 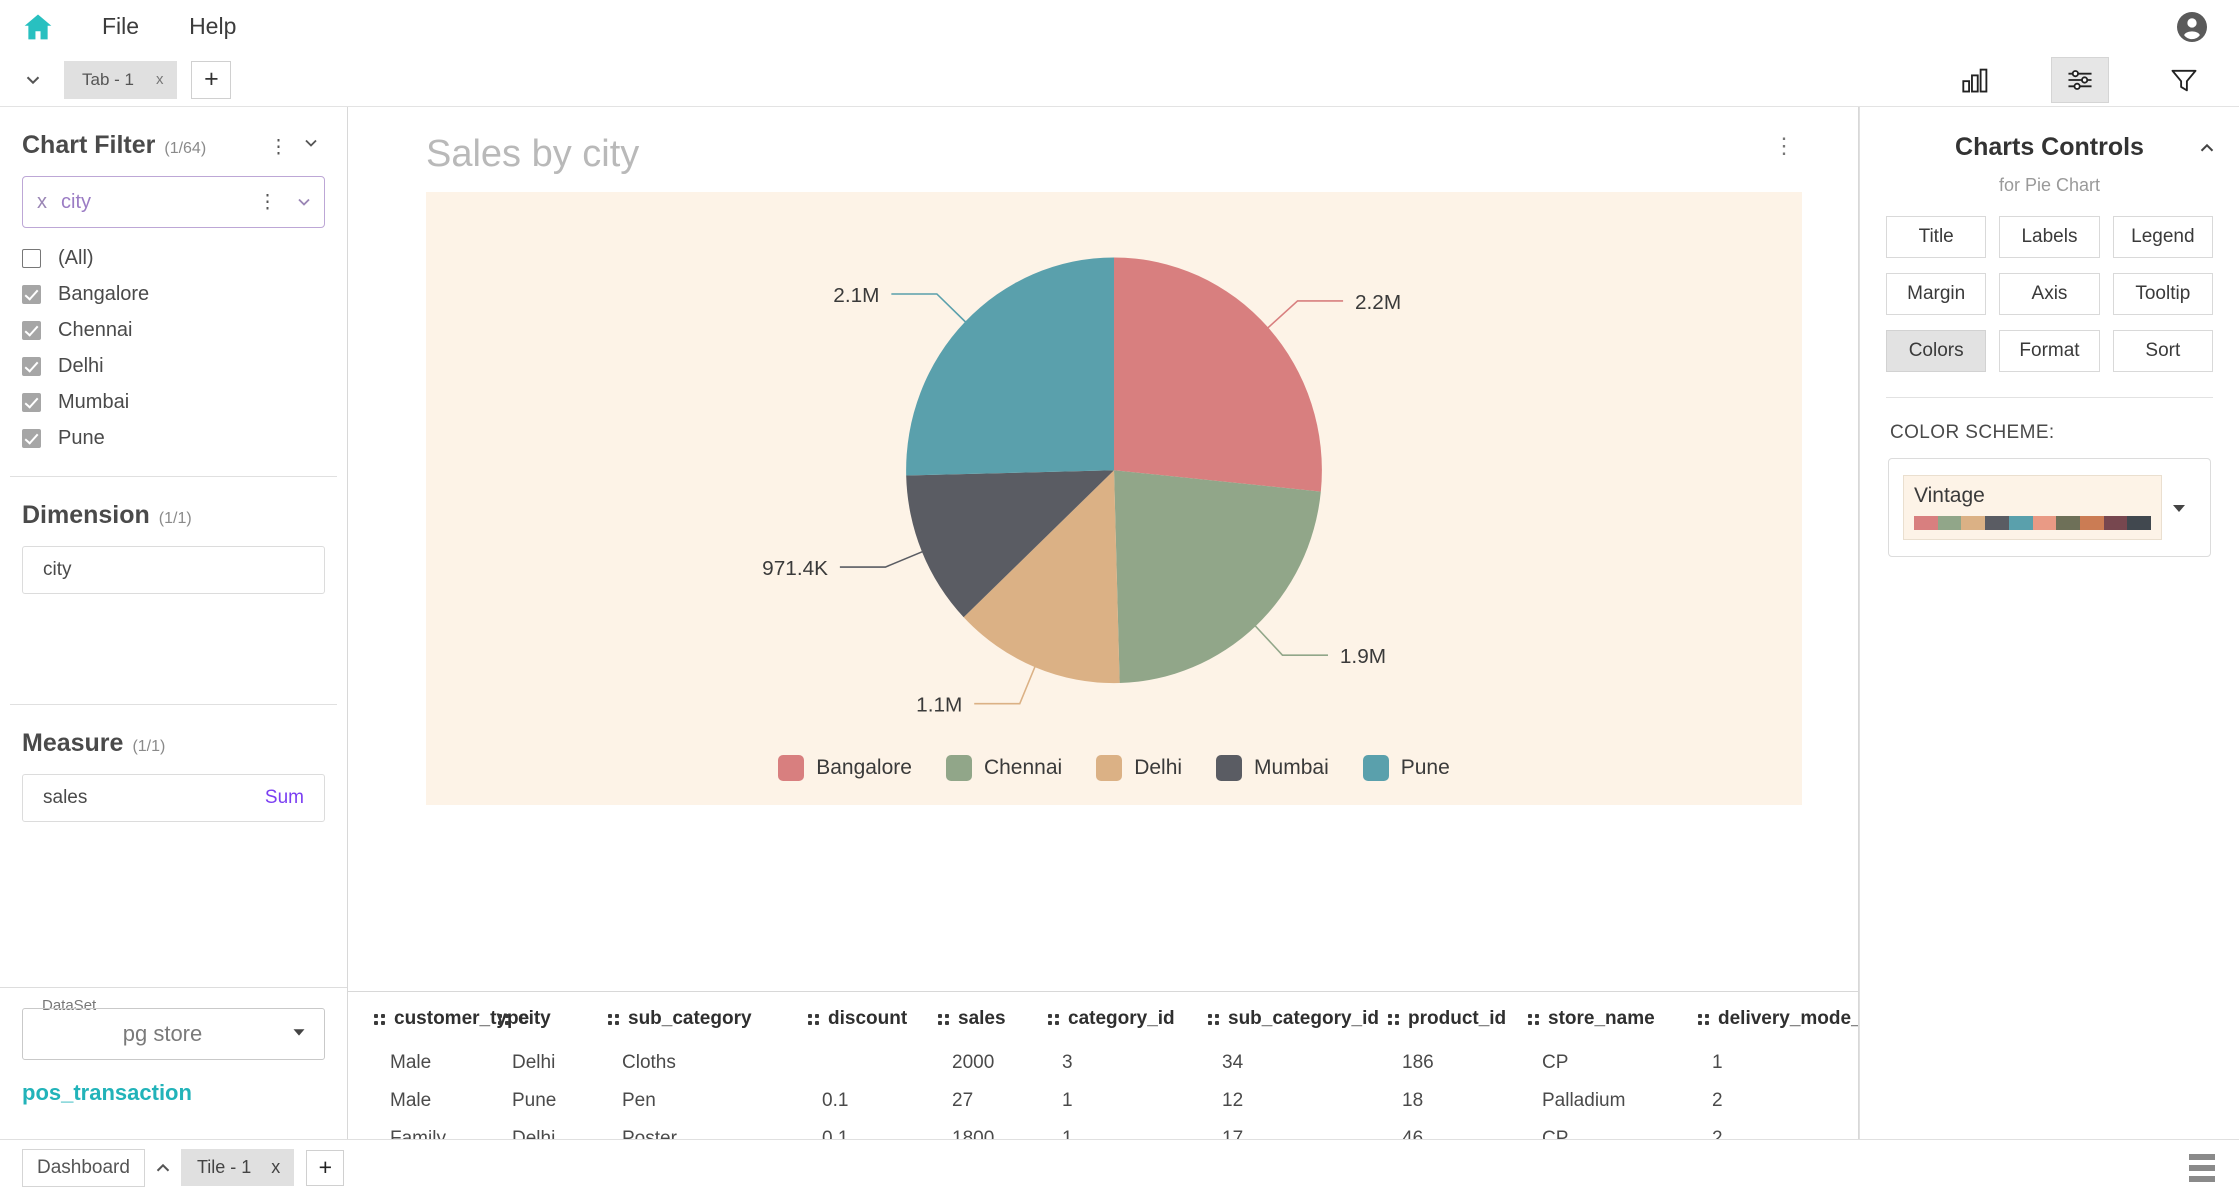 What do you see at coordinates (1233, 1133) in the screenshot?
I see `cell-sub_category_id: 17` at bounding box center [1233, 1133].